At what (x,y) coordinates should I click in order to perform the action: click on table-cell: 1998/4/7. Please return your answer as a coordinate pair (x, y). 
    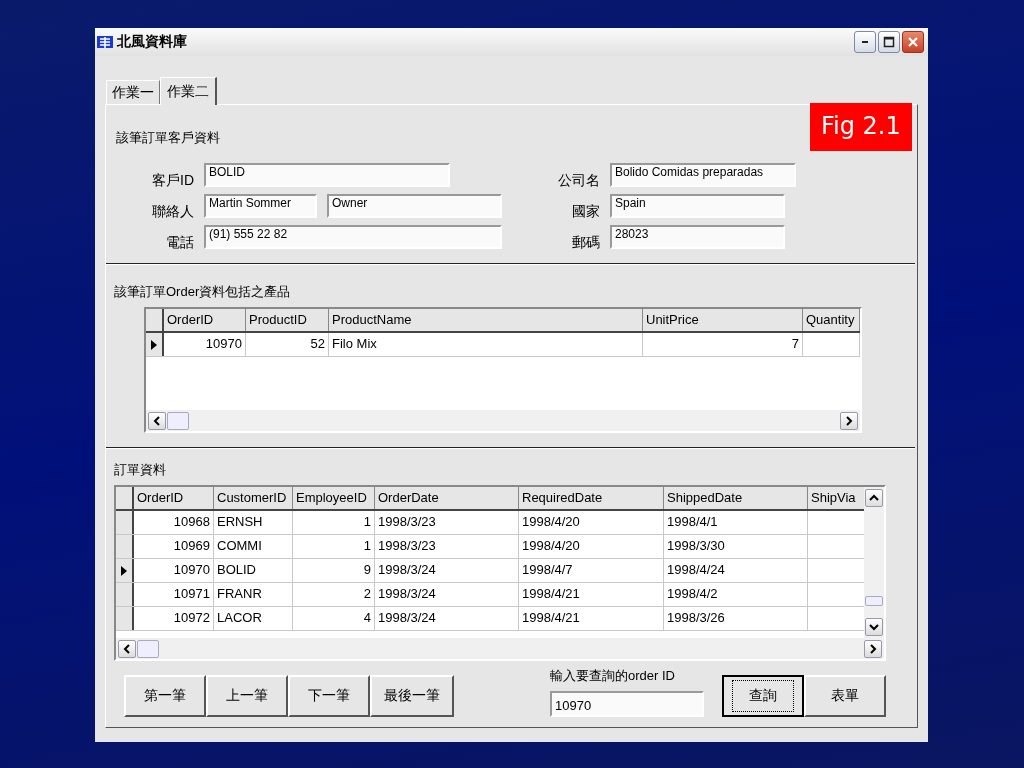
    Looking at the image, I should click on (591, 570).